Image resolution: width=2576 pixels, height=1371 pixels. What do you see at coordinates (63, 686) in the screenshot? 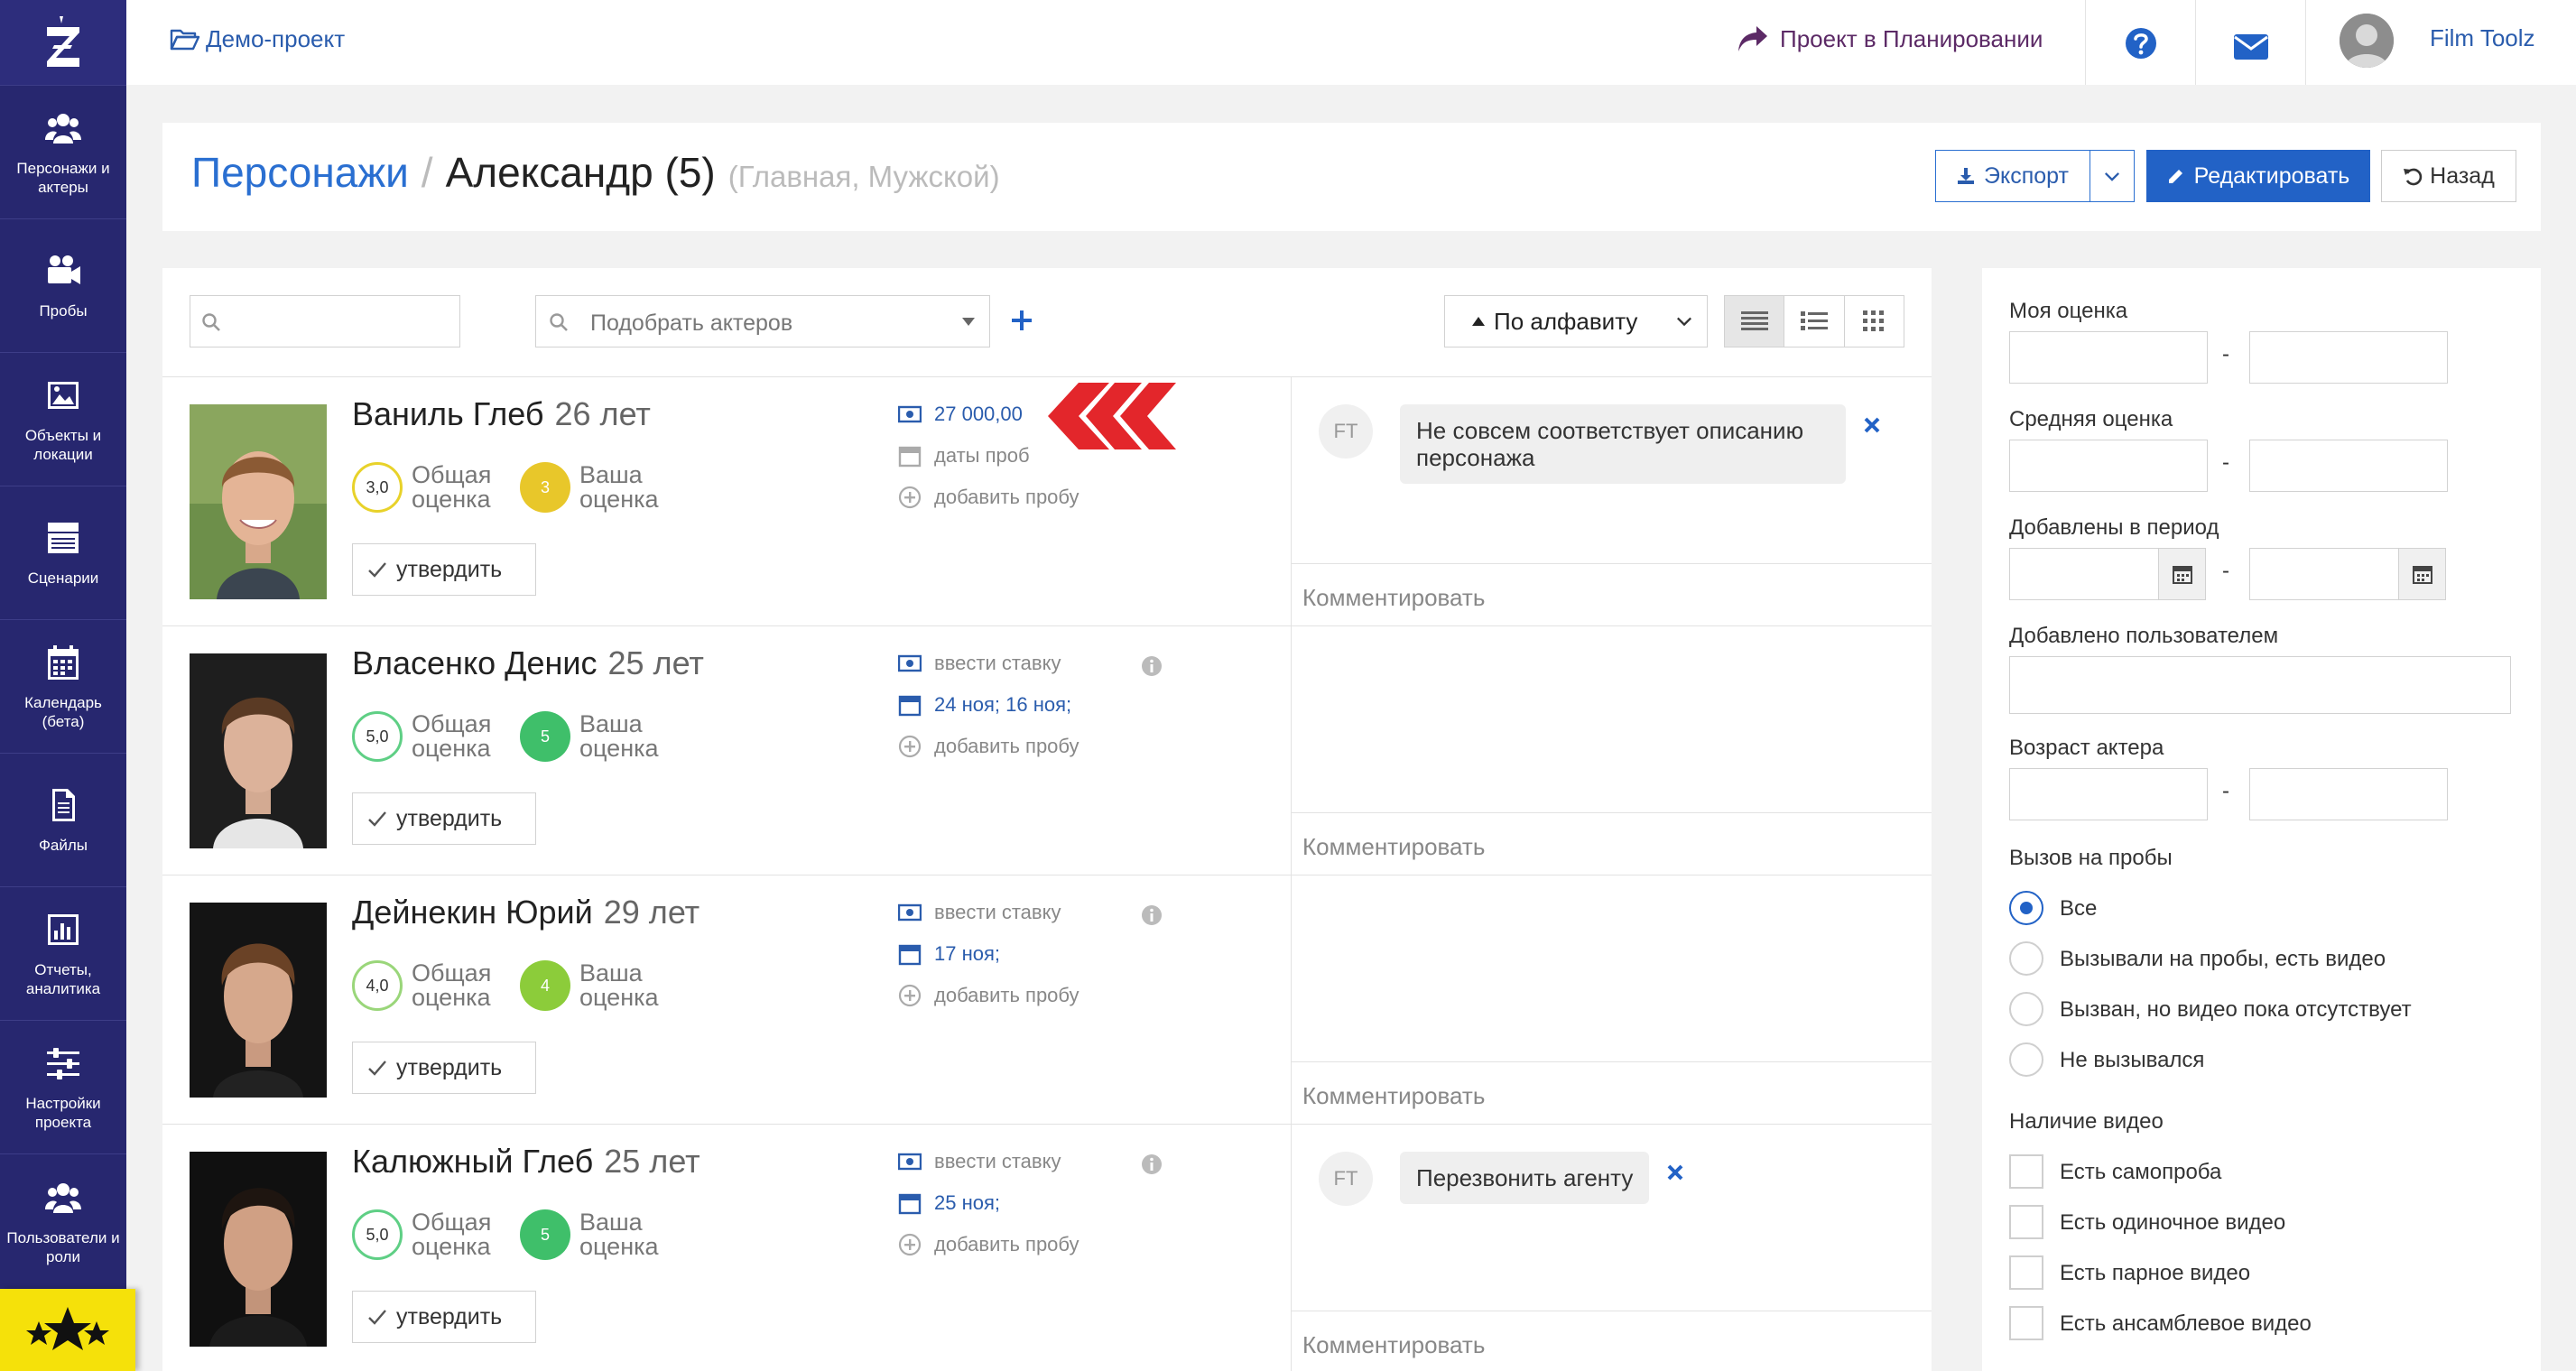
I see `sidebar-item-calendar: Календарь (бета)` at bounding box center [63, 686].